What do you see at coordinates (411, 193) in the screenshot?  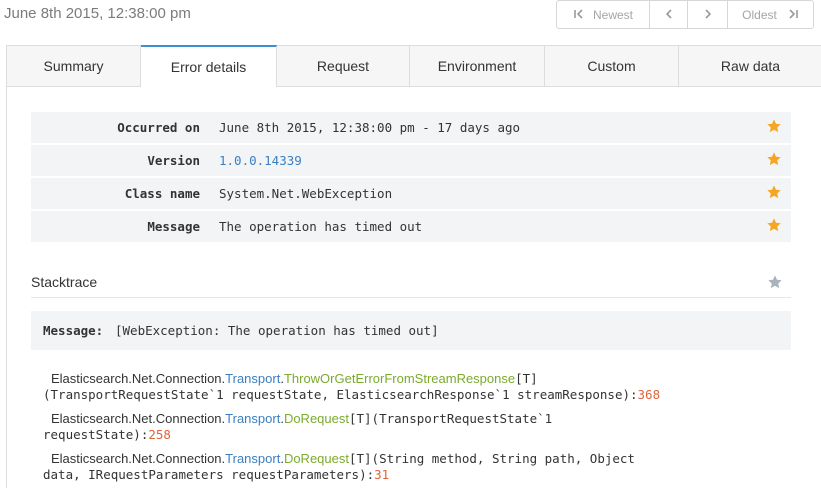 I see `detail-row-class-name: Class name System.Net.WebException` at bounding box center [411, 193].